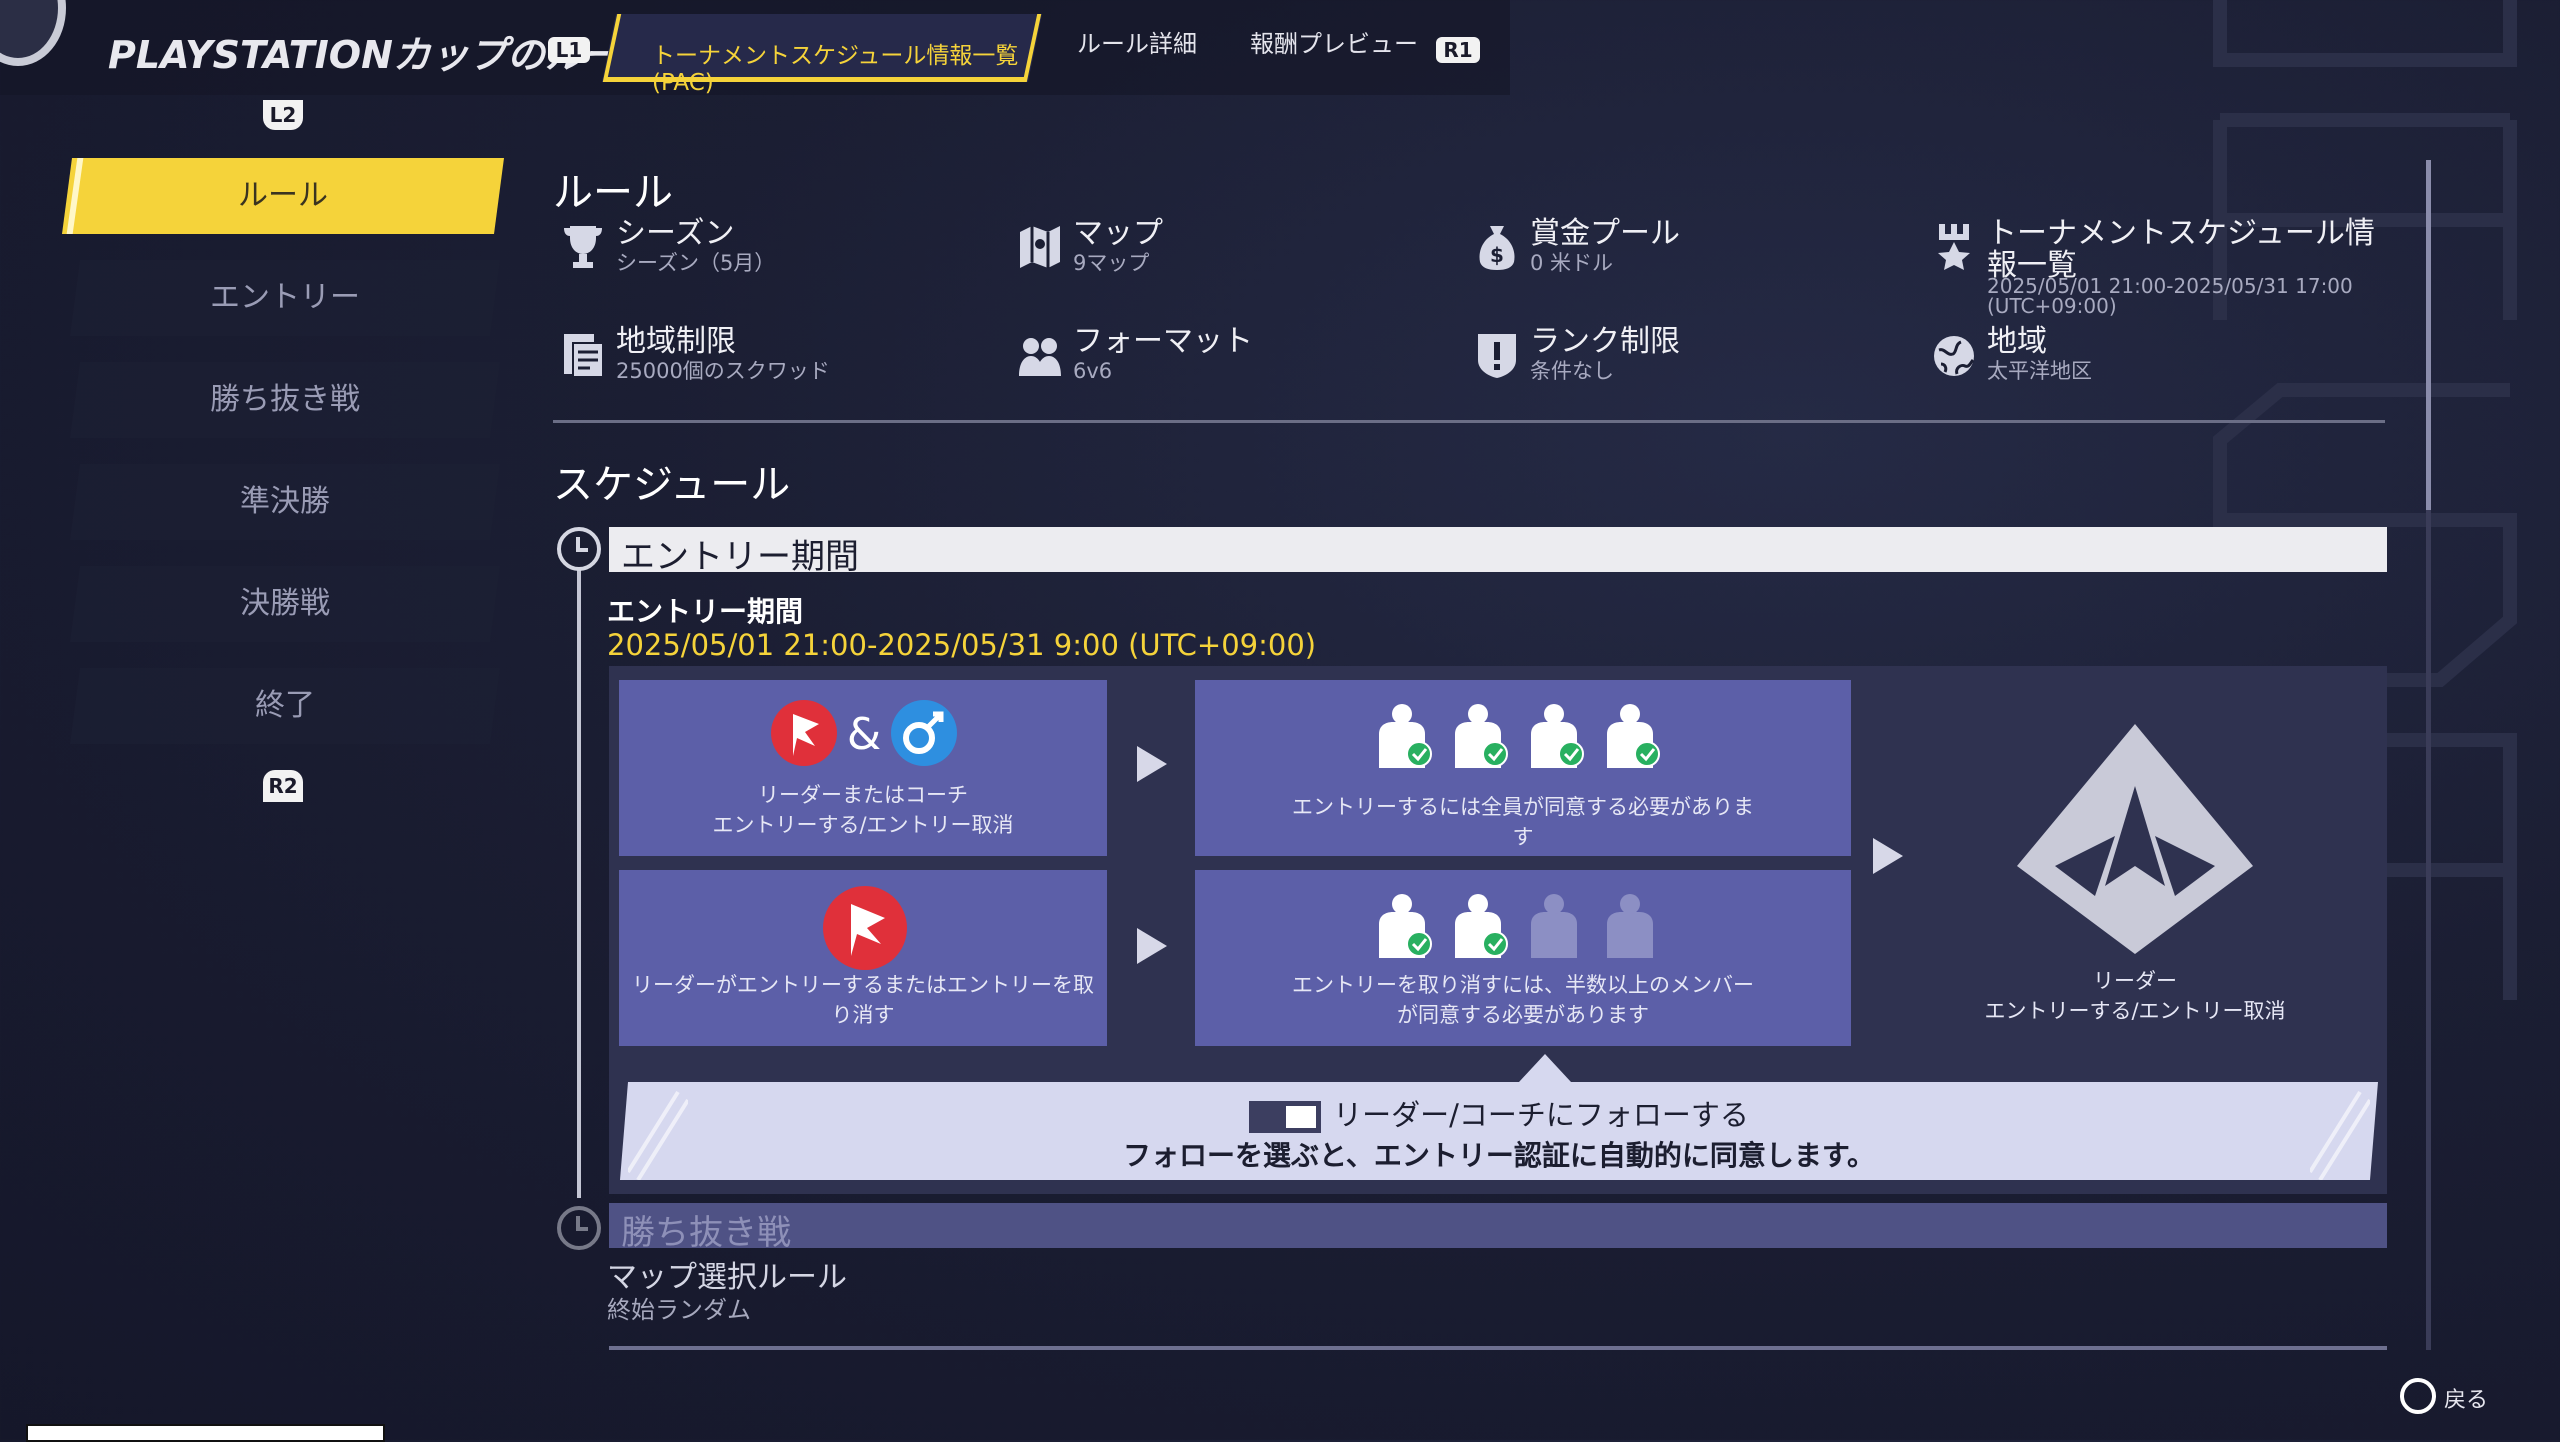 The image size is (2560, 1442). I want to click on sidebar-item-rules: ルール, so click(283, 196).